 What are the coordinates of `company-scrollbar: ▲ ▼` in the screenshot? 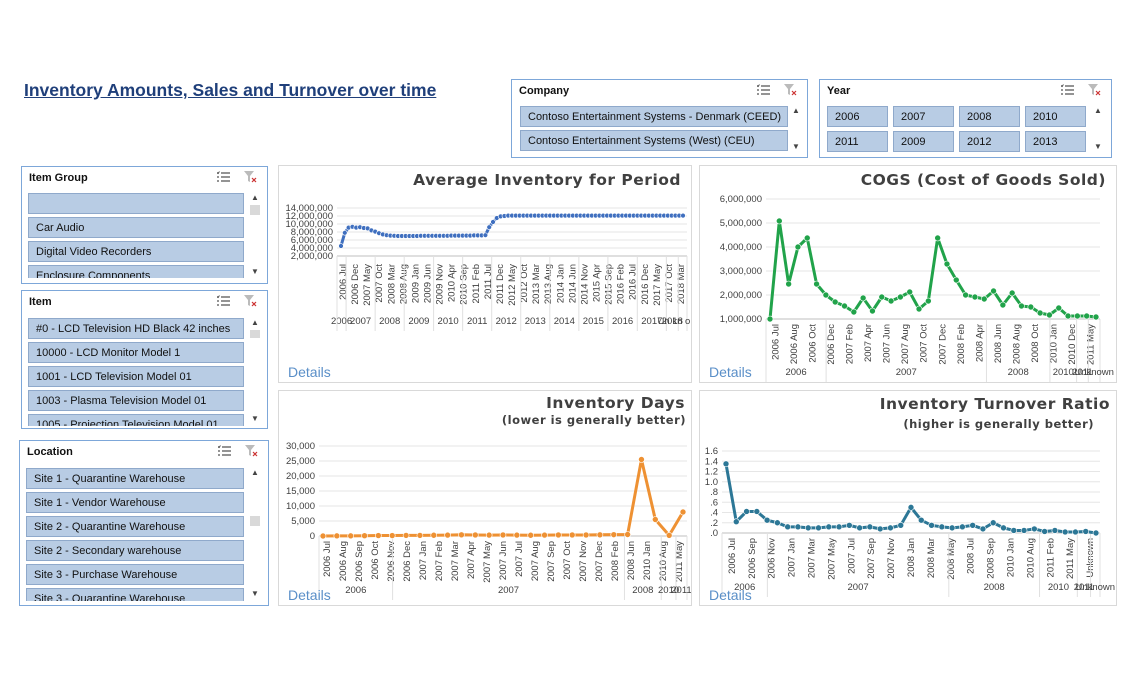 It's located at (796, 129).